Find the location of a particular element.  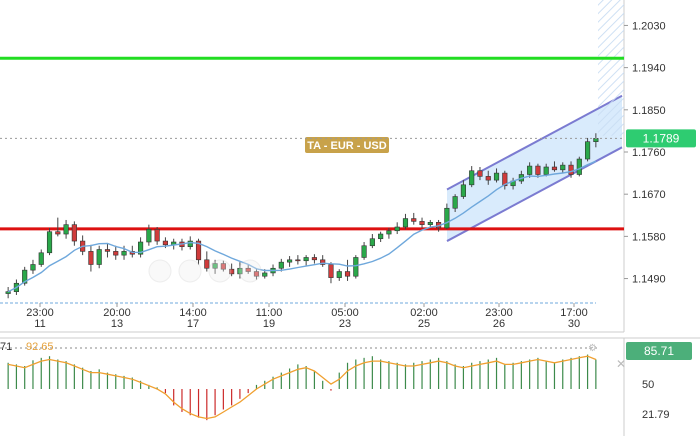

price-tick-label: 1.1940 is located at coordinates (649, 69).